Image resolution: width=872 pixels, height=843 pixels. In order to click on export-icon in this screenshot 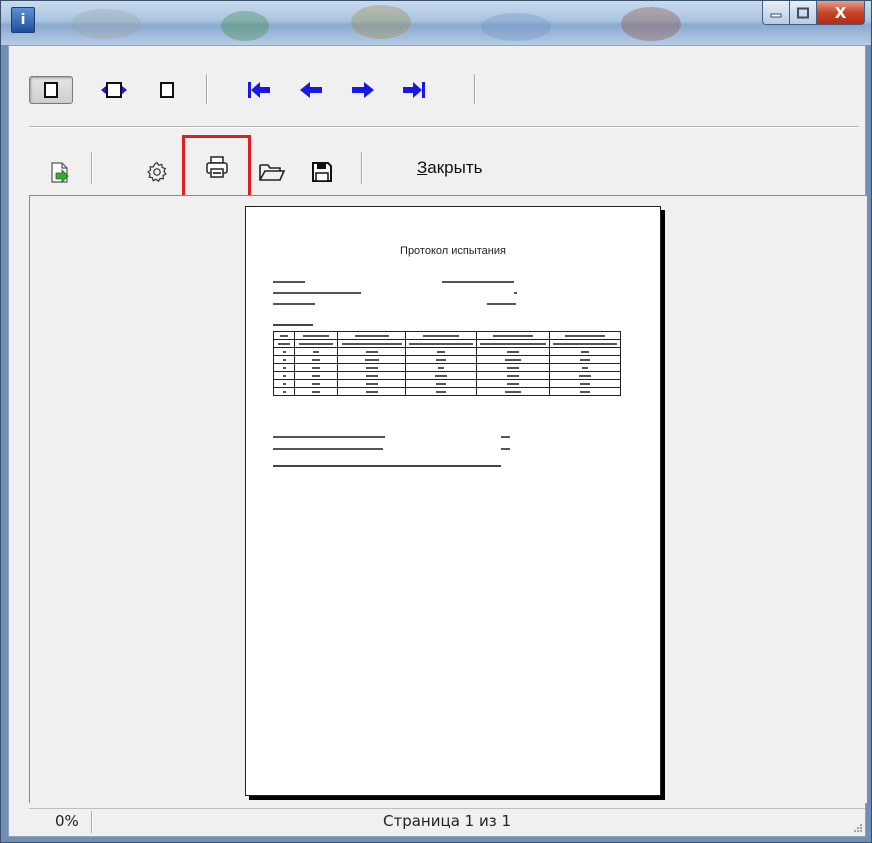, I will do `click(60, 172)`.